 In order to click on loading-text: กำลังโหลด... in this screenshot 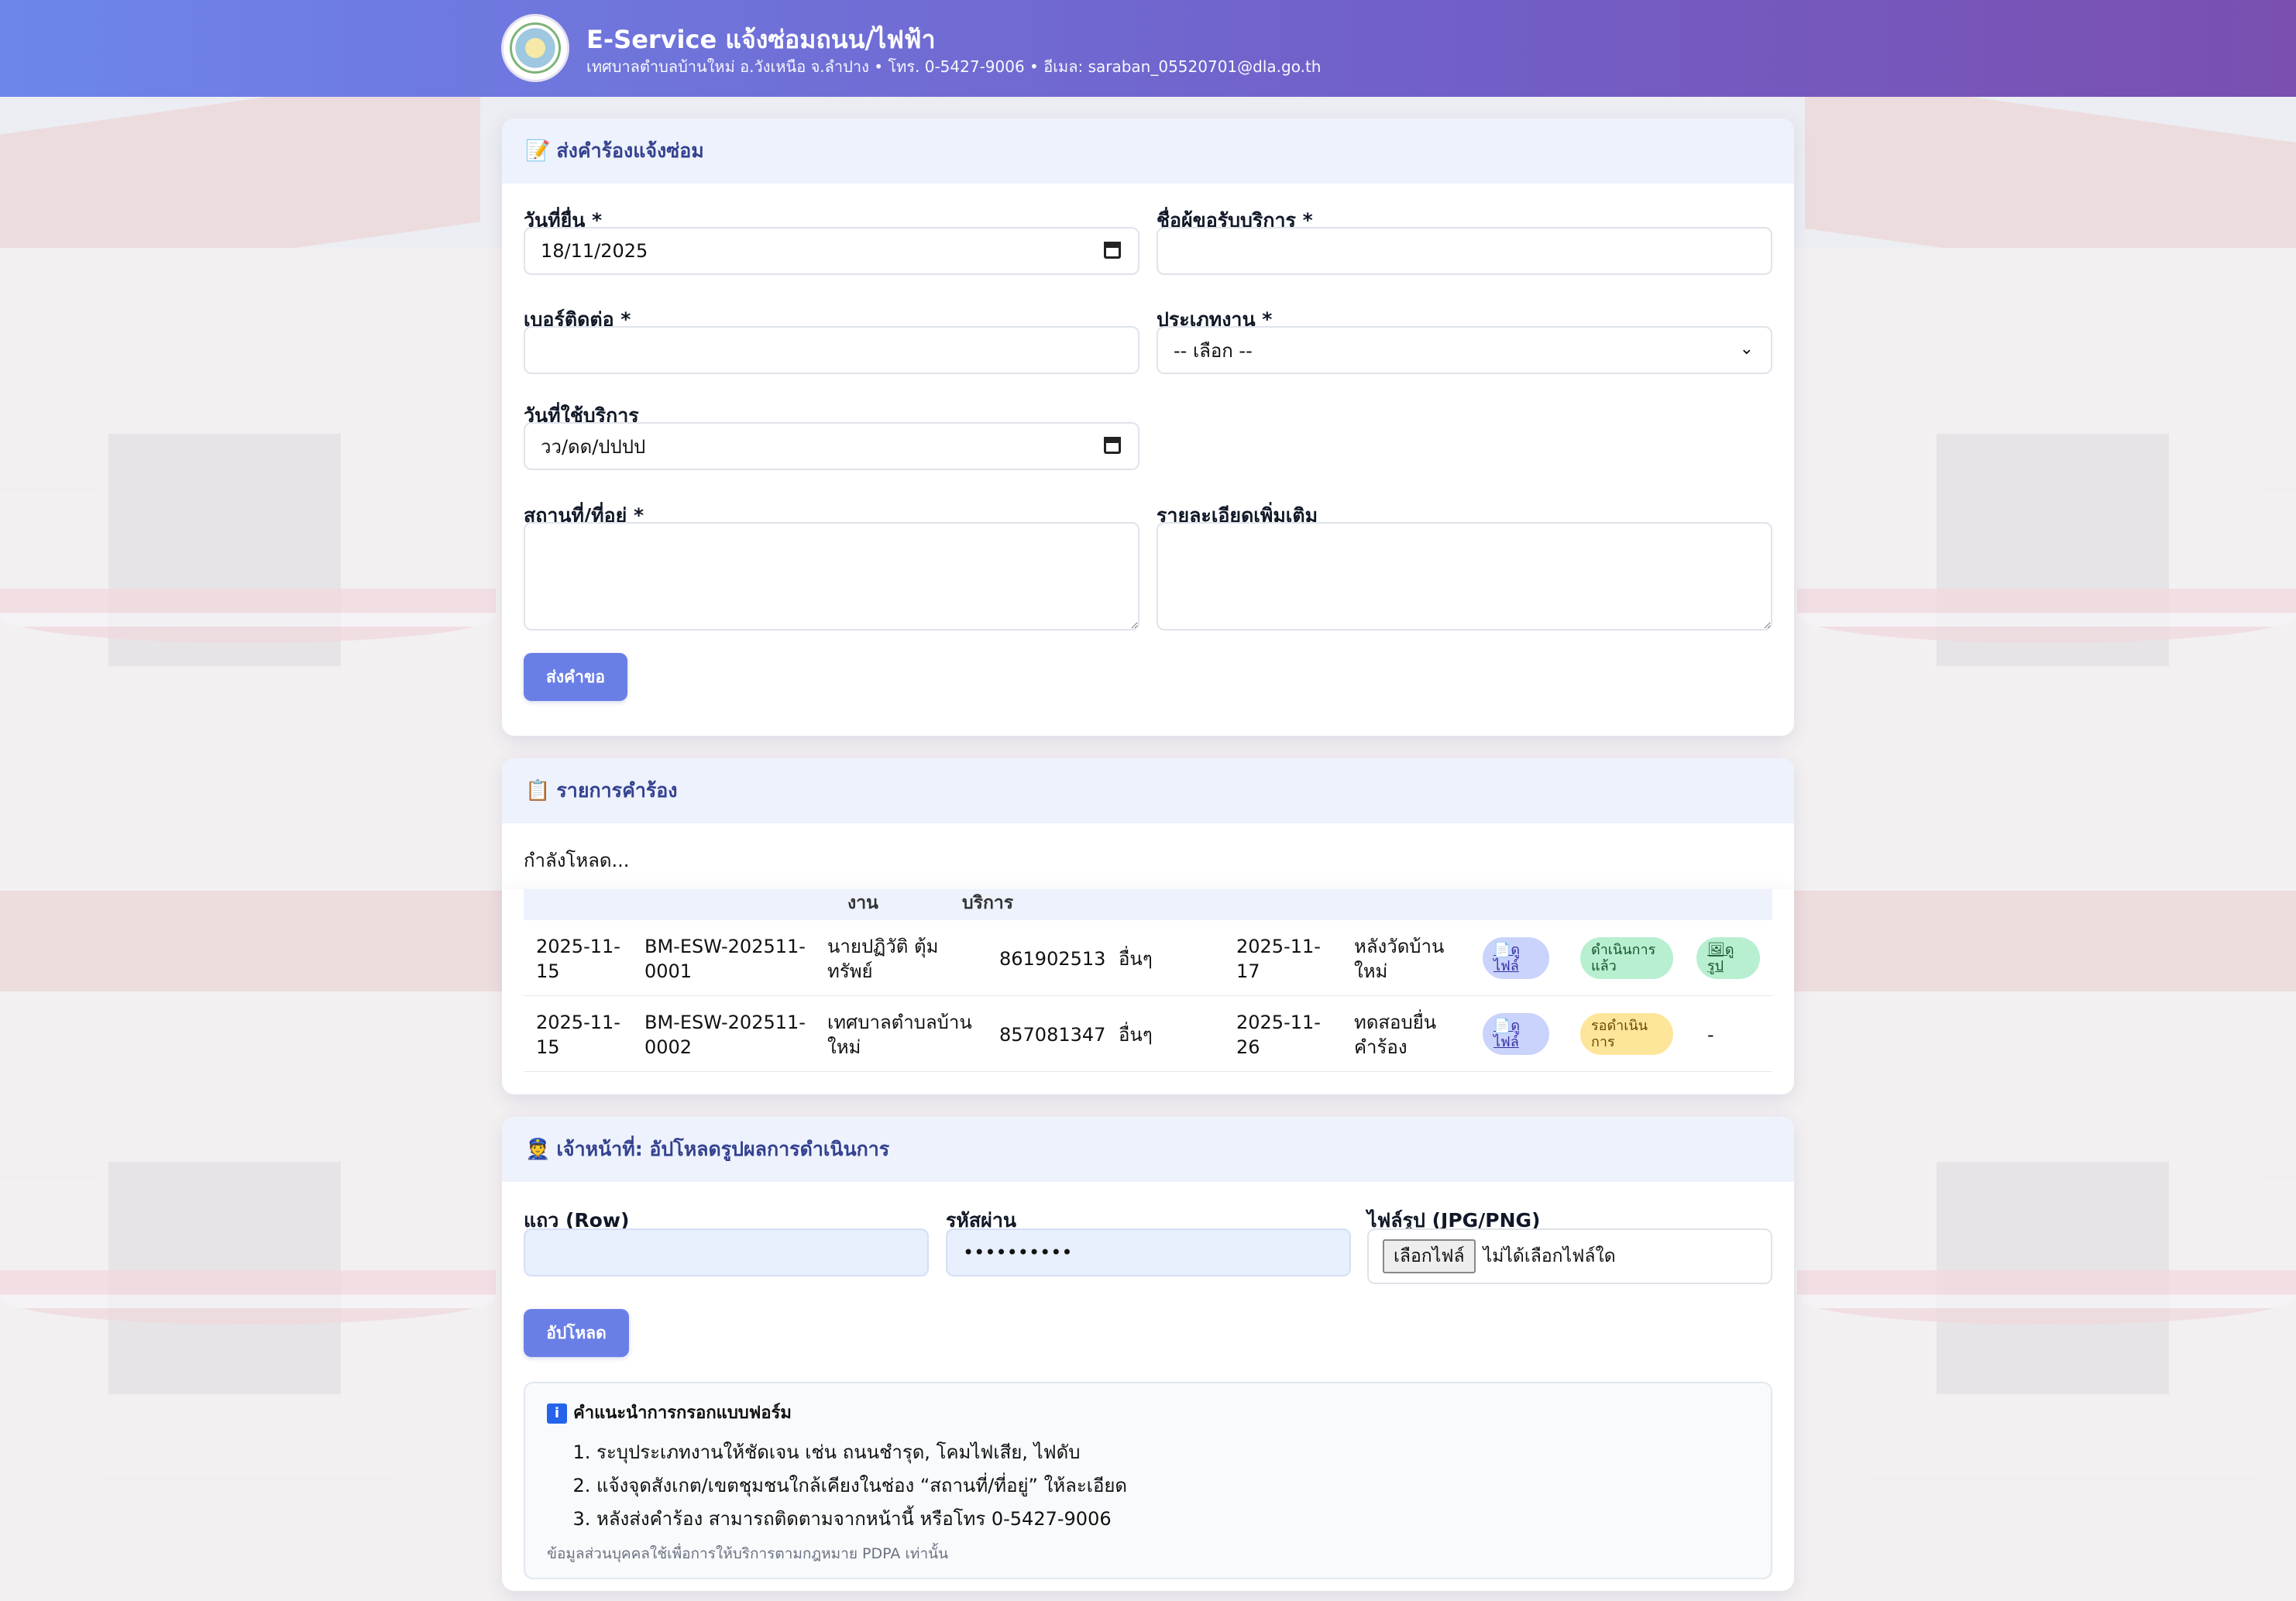, I will do `click(577, 860)`.